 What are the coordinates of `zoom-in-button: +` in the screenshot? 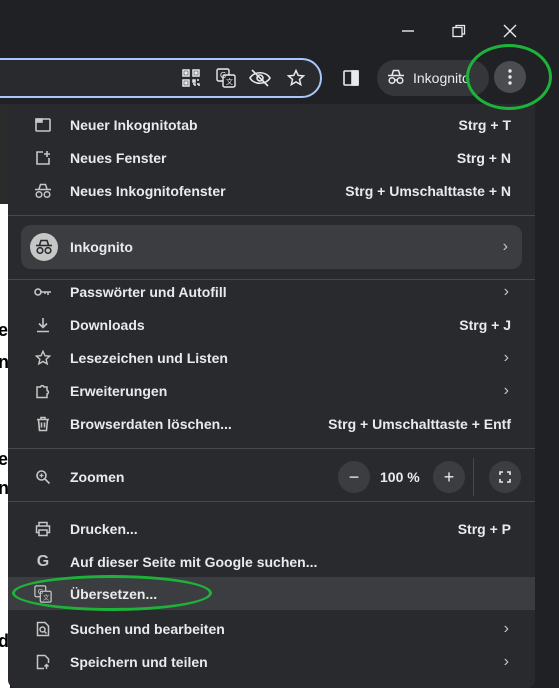 It's located at (449, 477).